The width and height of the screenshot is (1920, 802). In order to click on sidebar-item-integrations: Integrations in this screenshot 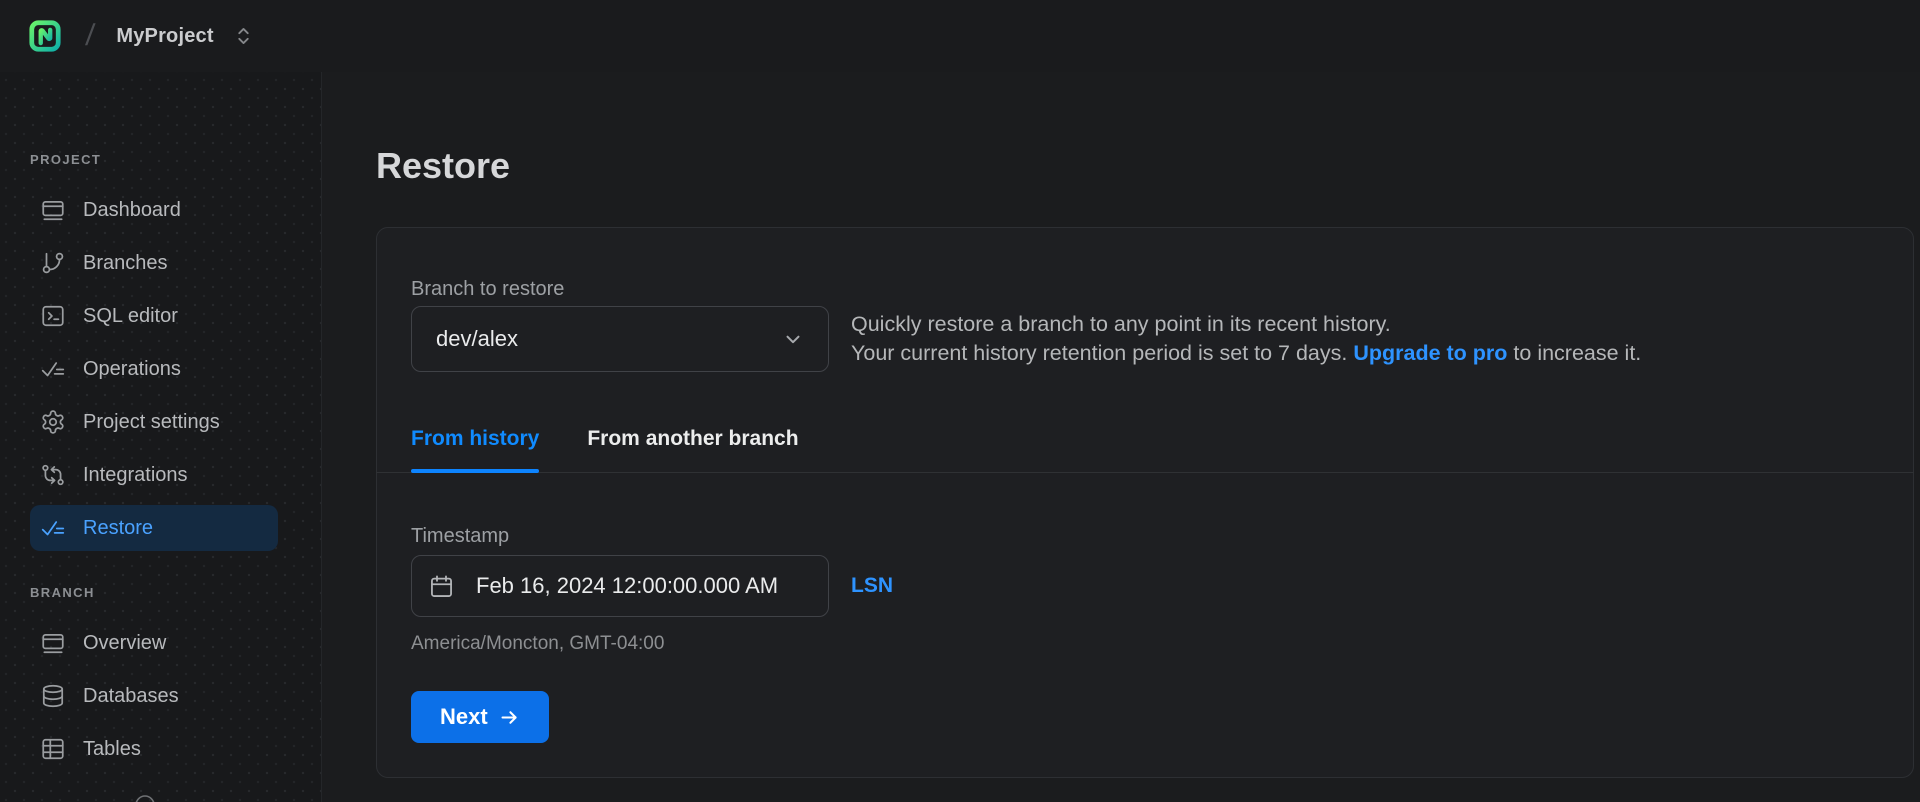, I will do `click(154, 475)`.